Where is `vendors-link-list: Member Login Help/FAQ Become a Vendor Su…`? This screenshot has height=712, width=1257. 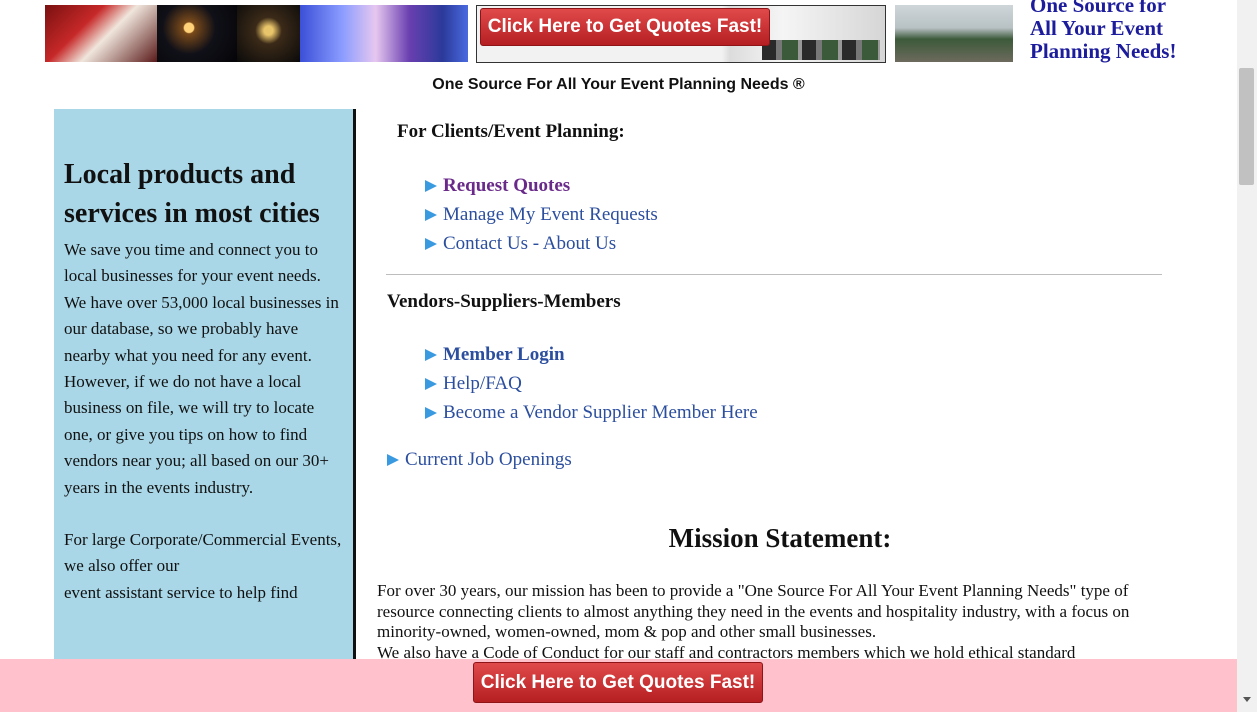
vendors-link-list: Member Login Help/FAQ Become a Vendor Su… is located at coordinates (591, 383).